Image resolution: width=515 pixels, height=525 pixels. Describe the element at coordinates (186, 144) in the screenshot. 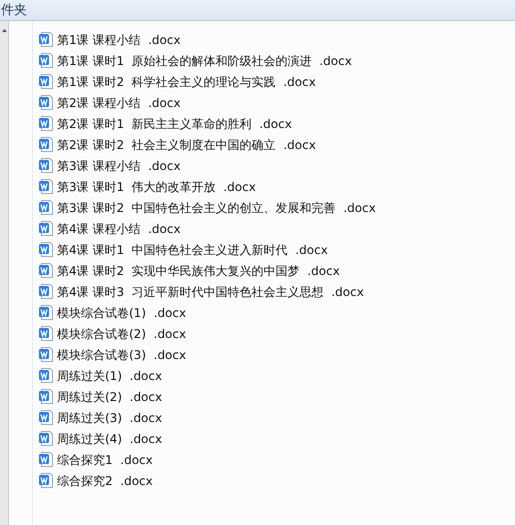

I see `file-name: 第2课 课时2 社会主义制度在中国的确立 .docx` at that location.